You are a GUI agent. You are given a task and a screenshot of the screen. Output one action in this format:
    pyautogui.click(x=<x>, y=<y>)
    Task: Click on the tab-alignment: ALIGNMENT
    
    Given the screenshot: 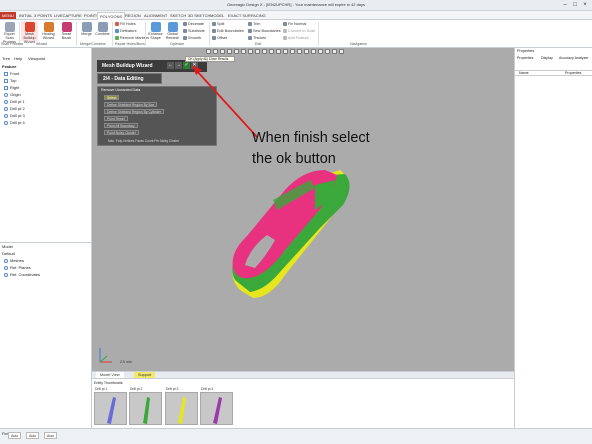 What is the action you would take?
    pyautogui.click(x=155, y=15)
    